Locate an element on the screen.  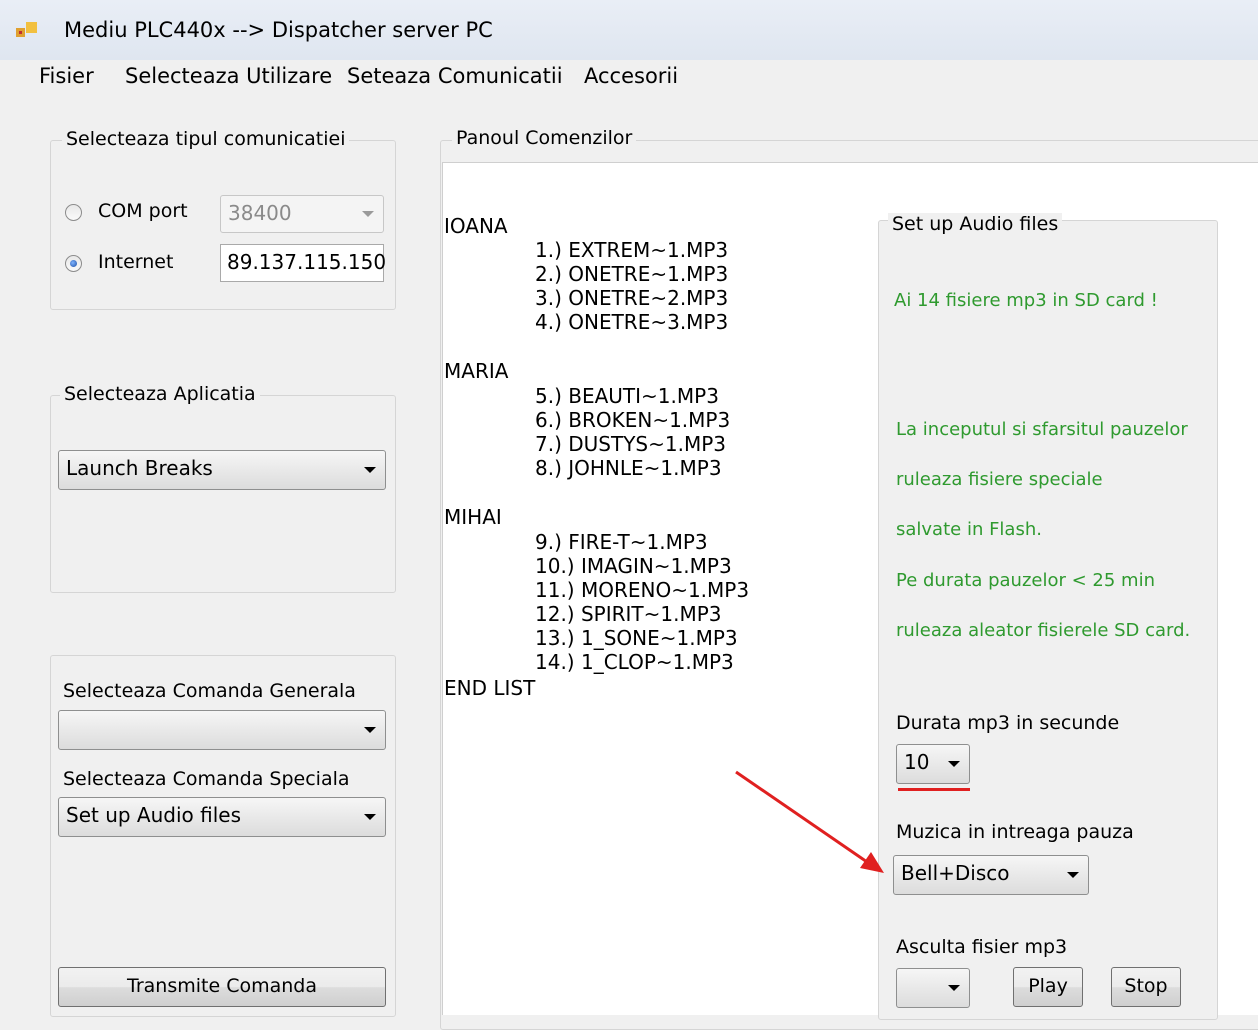
duration-value: 10 is located at coordinates (917, 762).